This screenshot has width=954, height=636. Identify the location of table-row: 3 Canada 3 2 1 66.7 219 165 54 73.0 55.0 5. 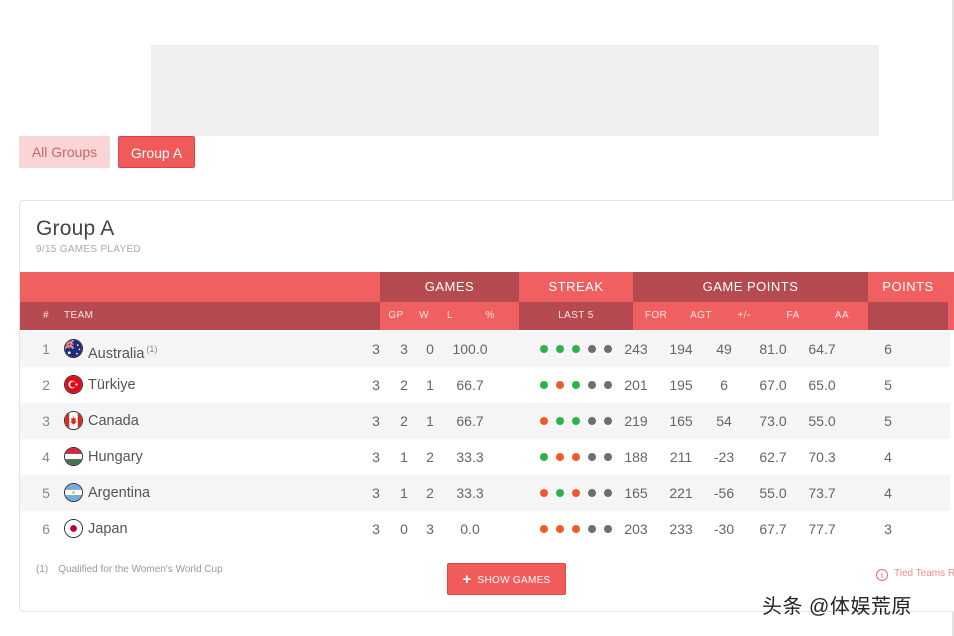
(485, 421).